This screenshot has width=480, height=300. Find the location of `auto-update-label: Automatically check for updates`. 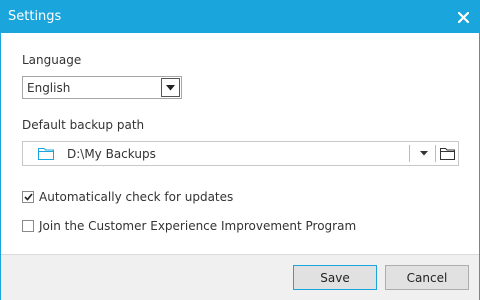

auto-update-label: Automatically check for updates is located at coordinates (136, 197).